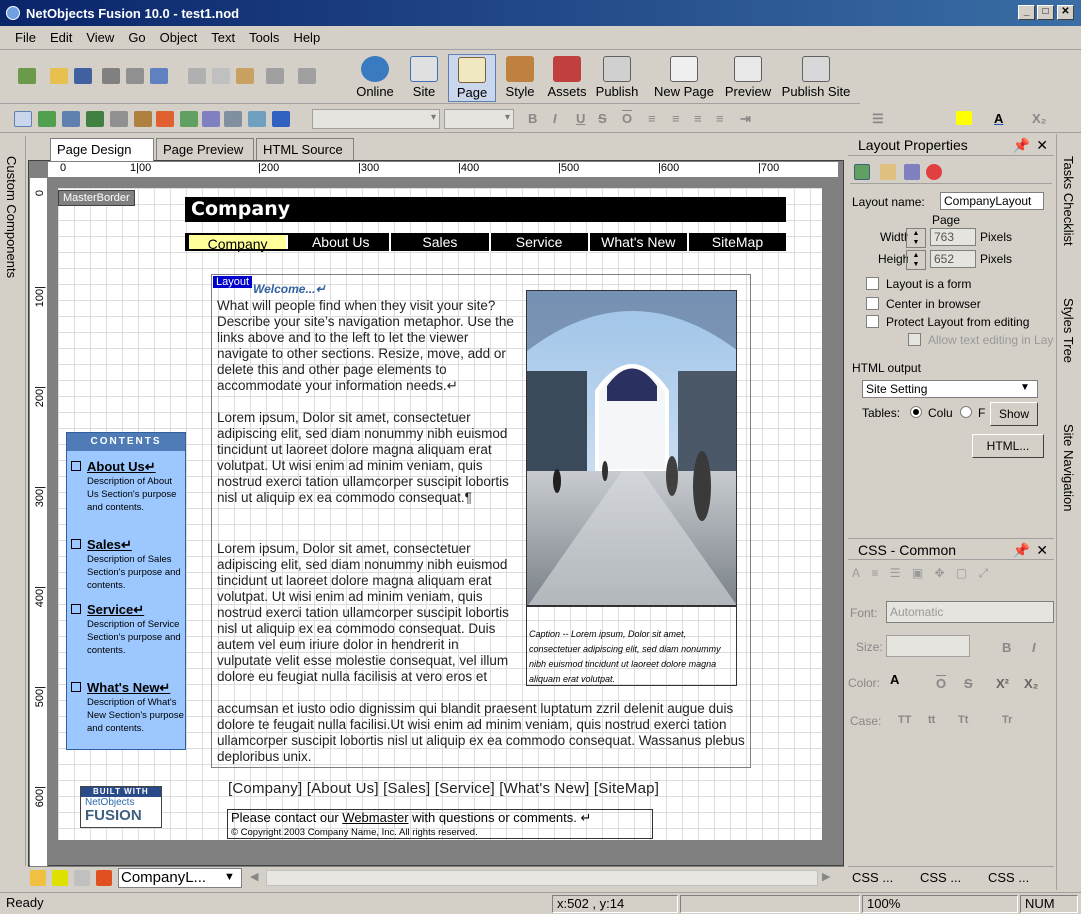 This screenshot has width=1081, height=914. I want to click on contents-link: Service↵, so click(136, 610).